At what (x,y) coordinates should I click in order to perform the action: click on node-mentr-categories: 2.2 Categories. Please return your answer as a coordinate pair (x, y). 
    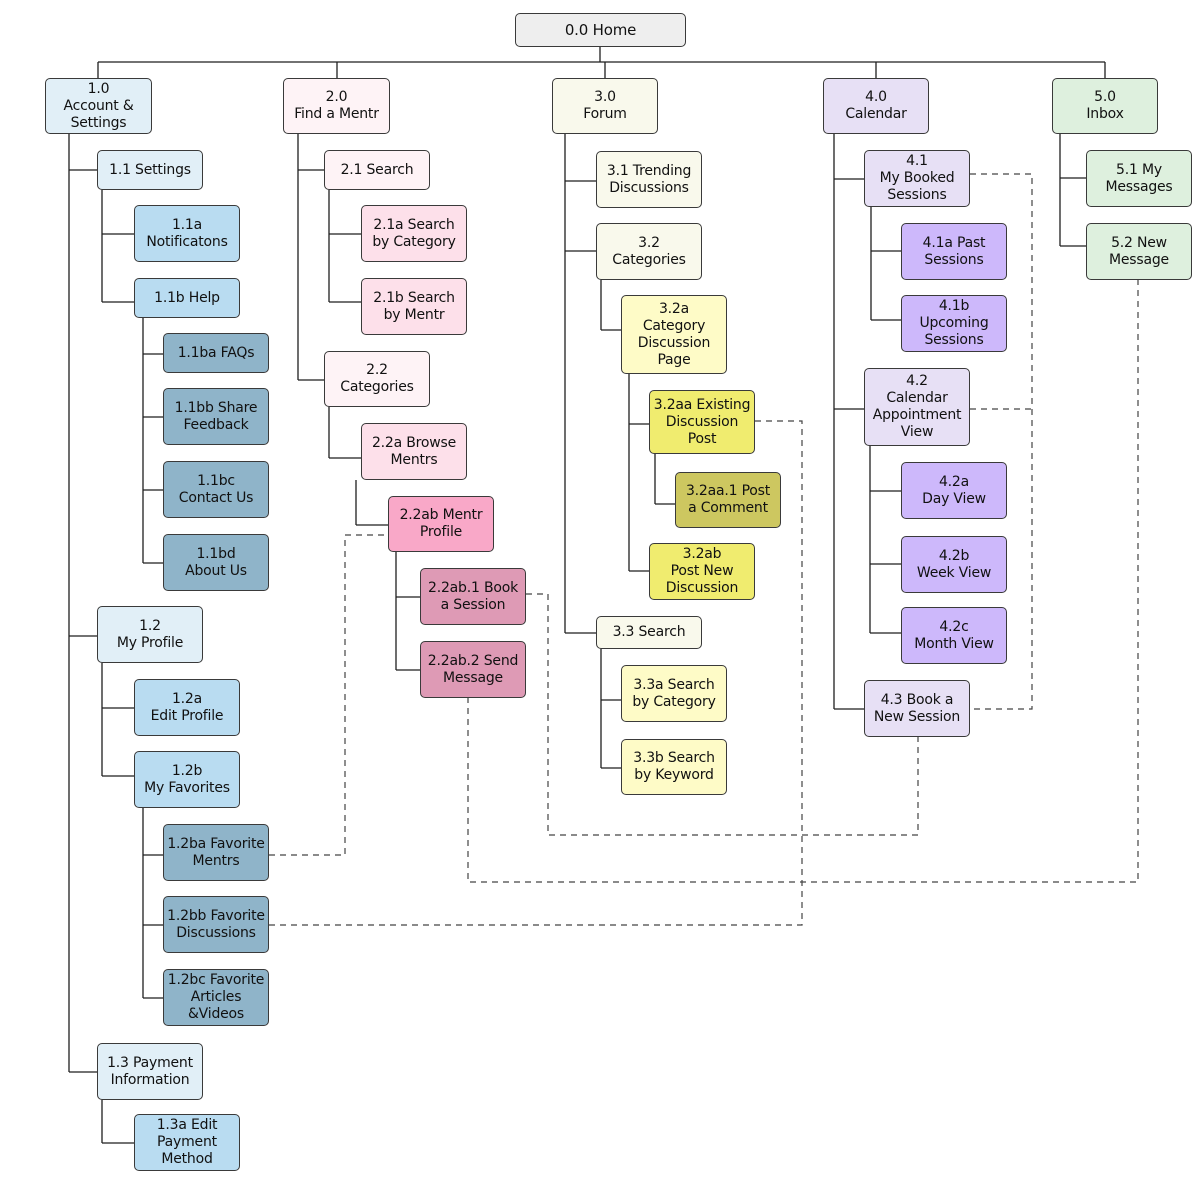
    Looking at the image, I should click on (377, 379).